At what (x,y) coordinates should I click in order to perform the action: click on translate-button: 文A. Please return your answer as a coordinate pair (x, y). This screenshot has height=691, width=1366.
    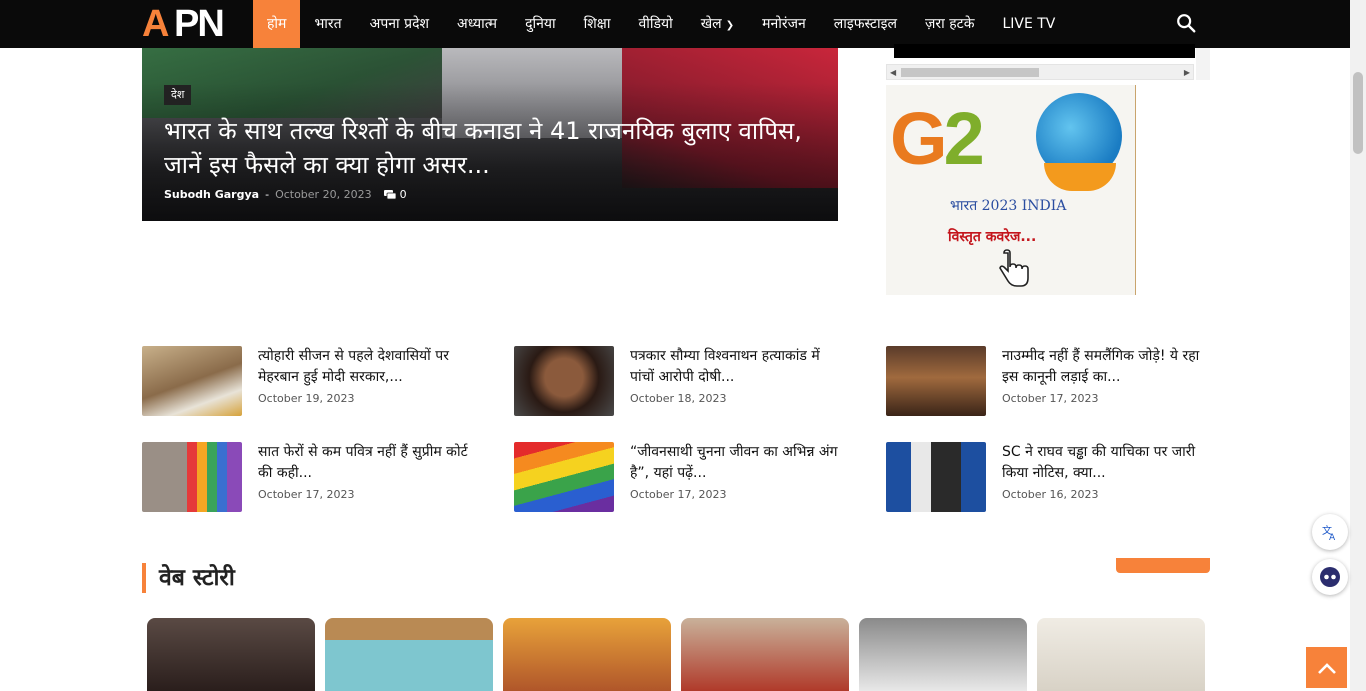
    Looking at the image, I should click on (1330, 532).